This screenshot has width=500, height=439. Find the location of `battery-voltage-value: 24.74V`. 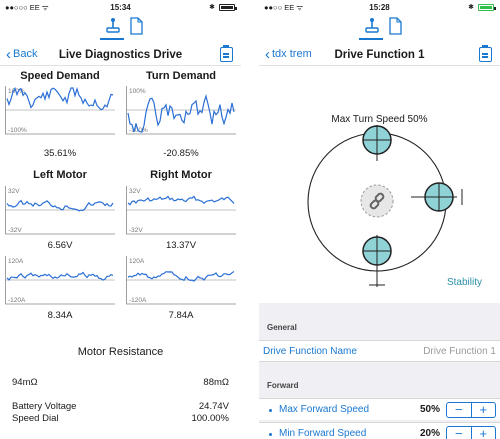

battery-voltage-value: 24.74V is located at coordinates (213, 406).